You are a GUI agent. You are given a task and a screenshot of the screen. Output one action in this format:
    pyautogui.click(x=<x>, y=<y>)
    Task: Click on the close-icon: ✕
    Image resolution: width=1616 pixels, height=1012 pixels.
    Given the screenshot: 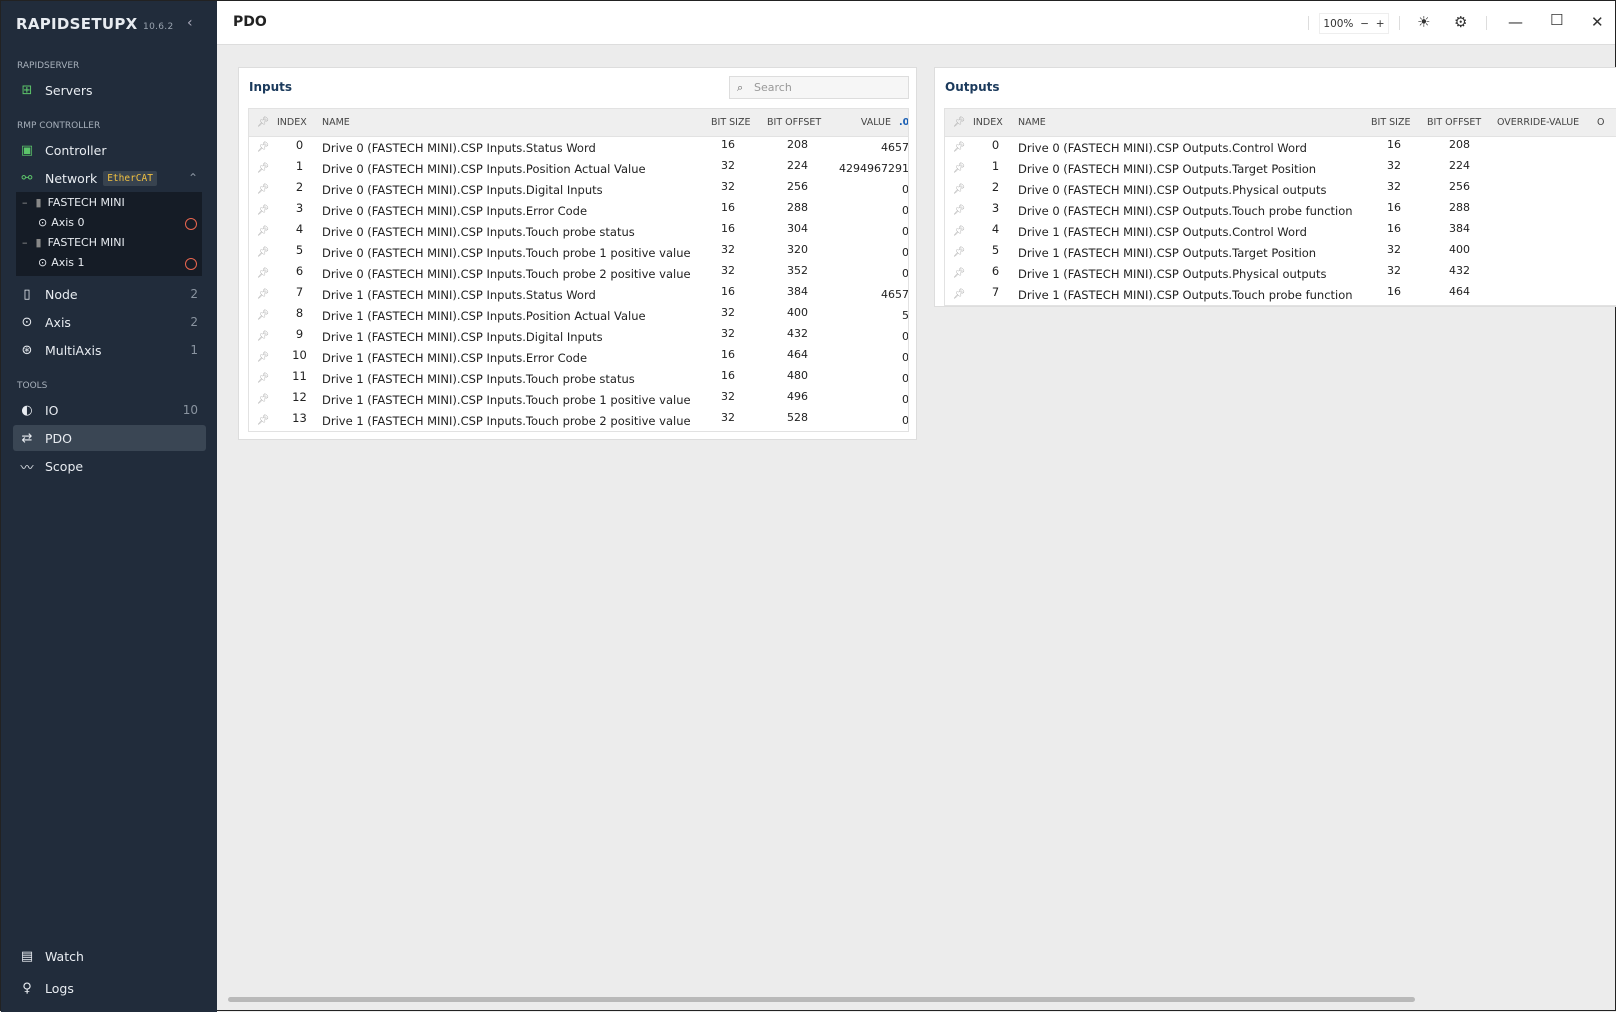 What is the action you would take?
    pyautogui.click(x=1597, y=22)
    